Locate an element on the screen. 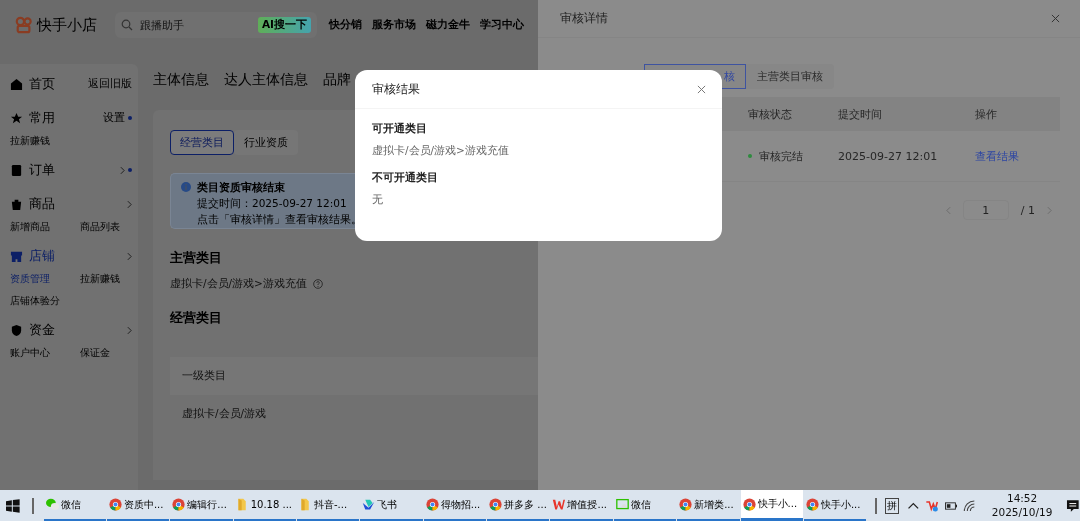 Image resolution: width=1080 pixels, height=521 pixels. sidebar-item: 首页 is located at coordinates (42, 84).